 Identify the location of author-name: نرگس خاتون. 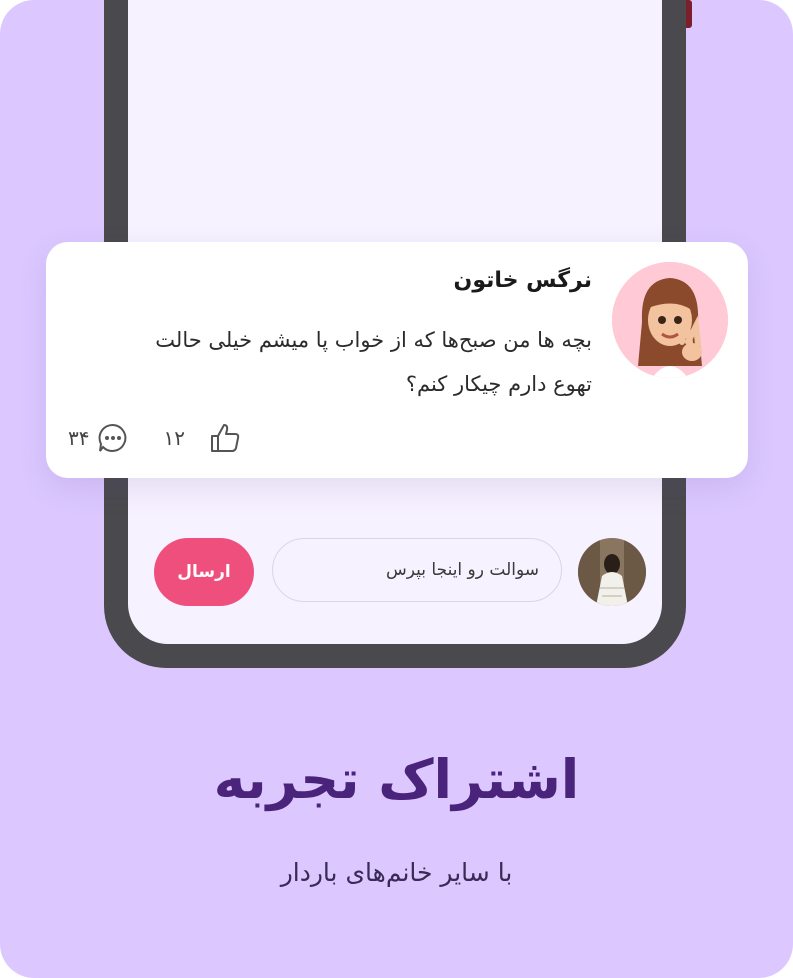
(523, 280).